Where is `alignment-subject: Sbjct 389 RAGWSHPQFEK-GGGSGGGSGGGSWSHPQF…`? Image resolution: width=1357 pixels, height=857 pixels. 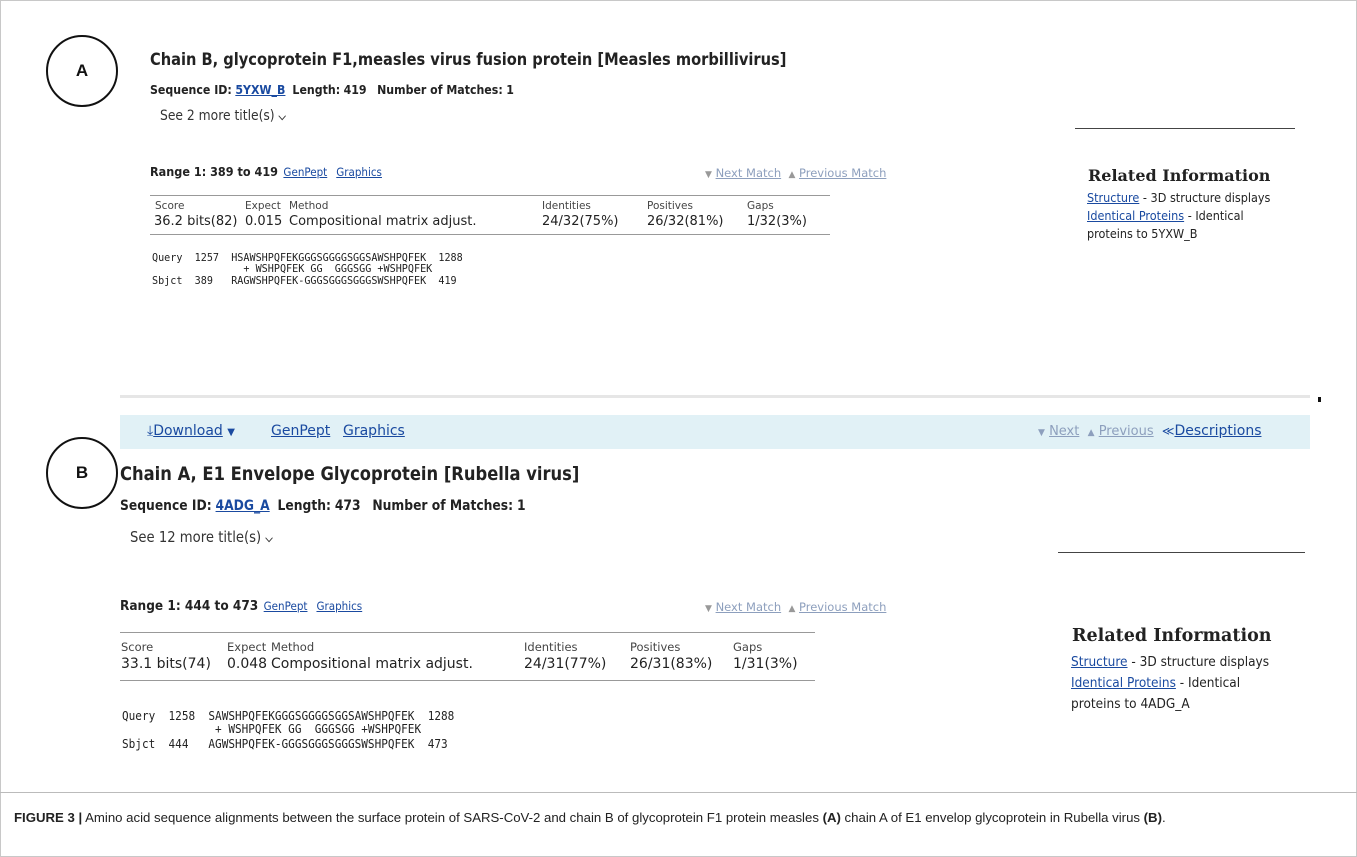 alignment-subject: Sbjct 389 RAGWSHPQFEK-GGGSGGGSGGGSWSHPQF… is located at coordinates (304, 280).